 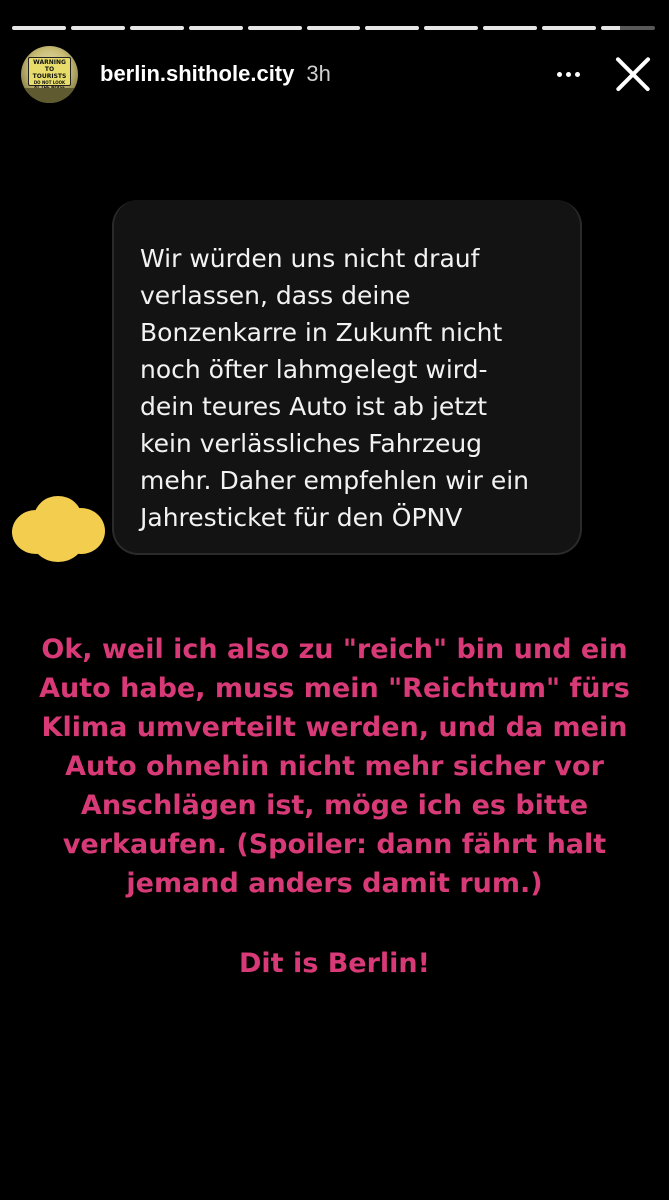 What do you see at coordinates (197, 74) in the screenshot?
I see `username: berlin.shithole.city` at bounding box center [197, 74].